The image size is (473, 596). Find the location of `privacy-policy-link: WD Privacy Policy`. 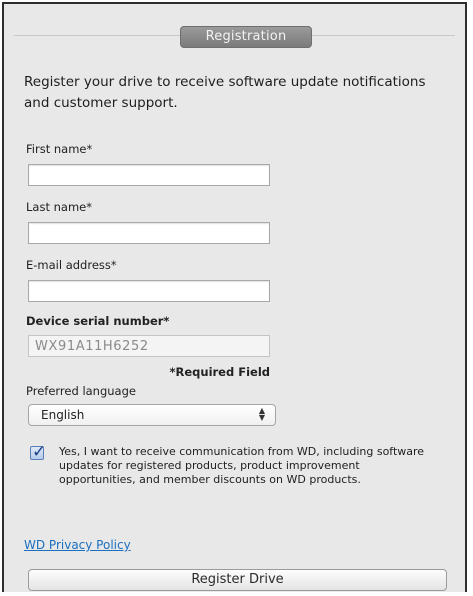

privacy-policy-link: WD Privacy Policy is located at coordinates (77, 545).